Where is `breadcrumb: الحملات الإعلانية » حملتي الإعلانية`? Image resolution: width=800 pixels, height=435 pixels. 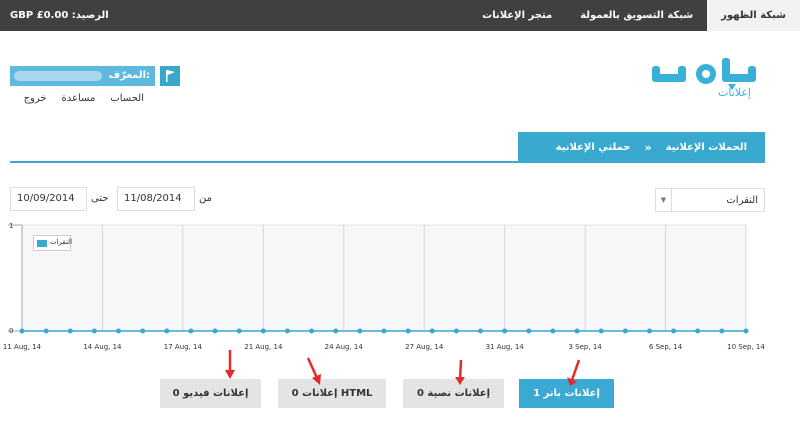
breadcrumb: الحملات الإعلانية » حملتي الإعلانية is located at coordinates (641, 147).